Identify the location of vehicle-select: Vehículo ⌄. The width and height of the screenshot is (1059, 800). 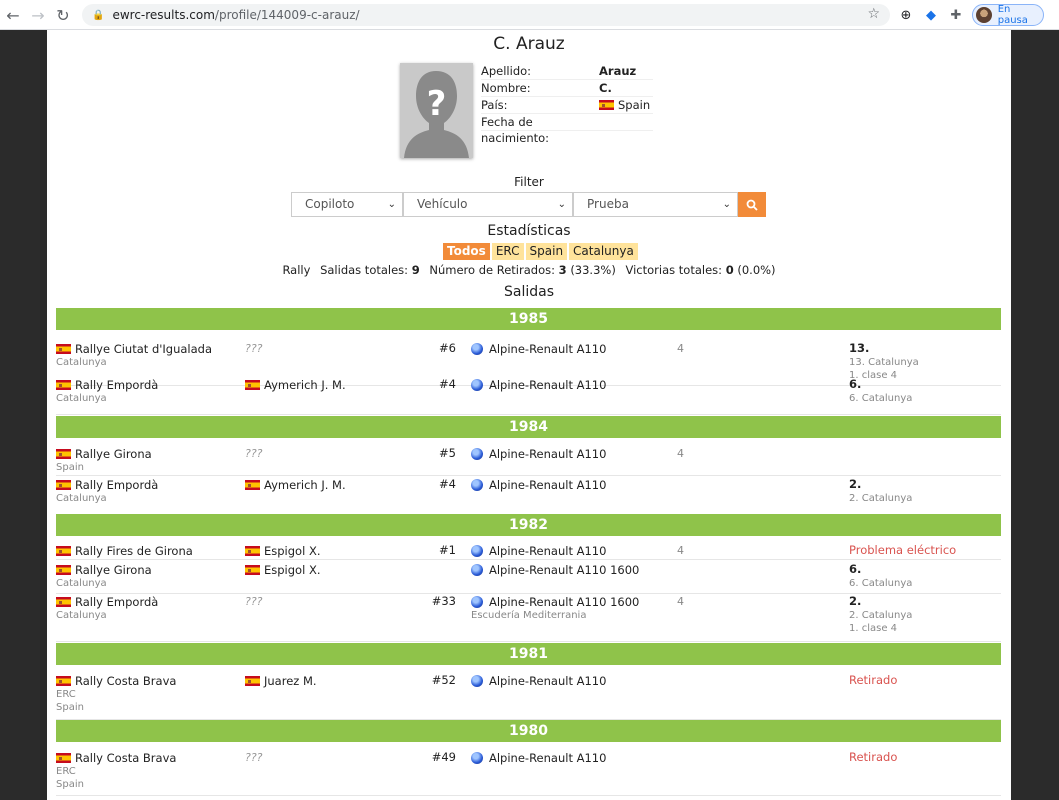
(488, 204).